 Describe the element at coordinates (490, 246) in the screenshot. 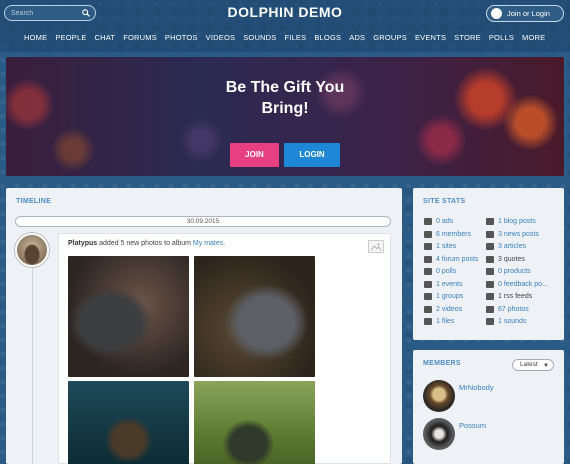

I see `articles-icon` at that location.